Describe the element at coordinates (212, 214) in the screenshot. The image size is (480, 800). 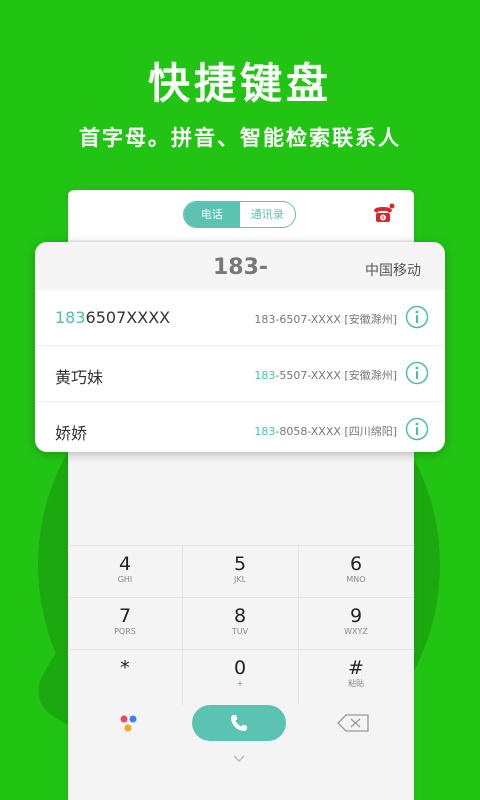
I see `tab-phone: 电话` at that location.